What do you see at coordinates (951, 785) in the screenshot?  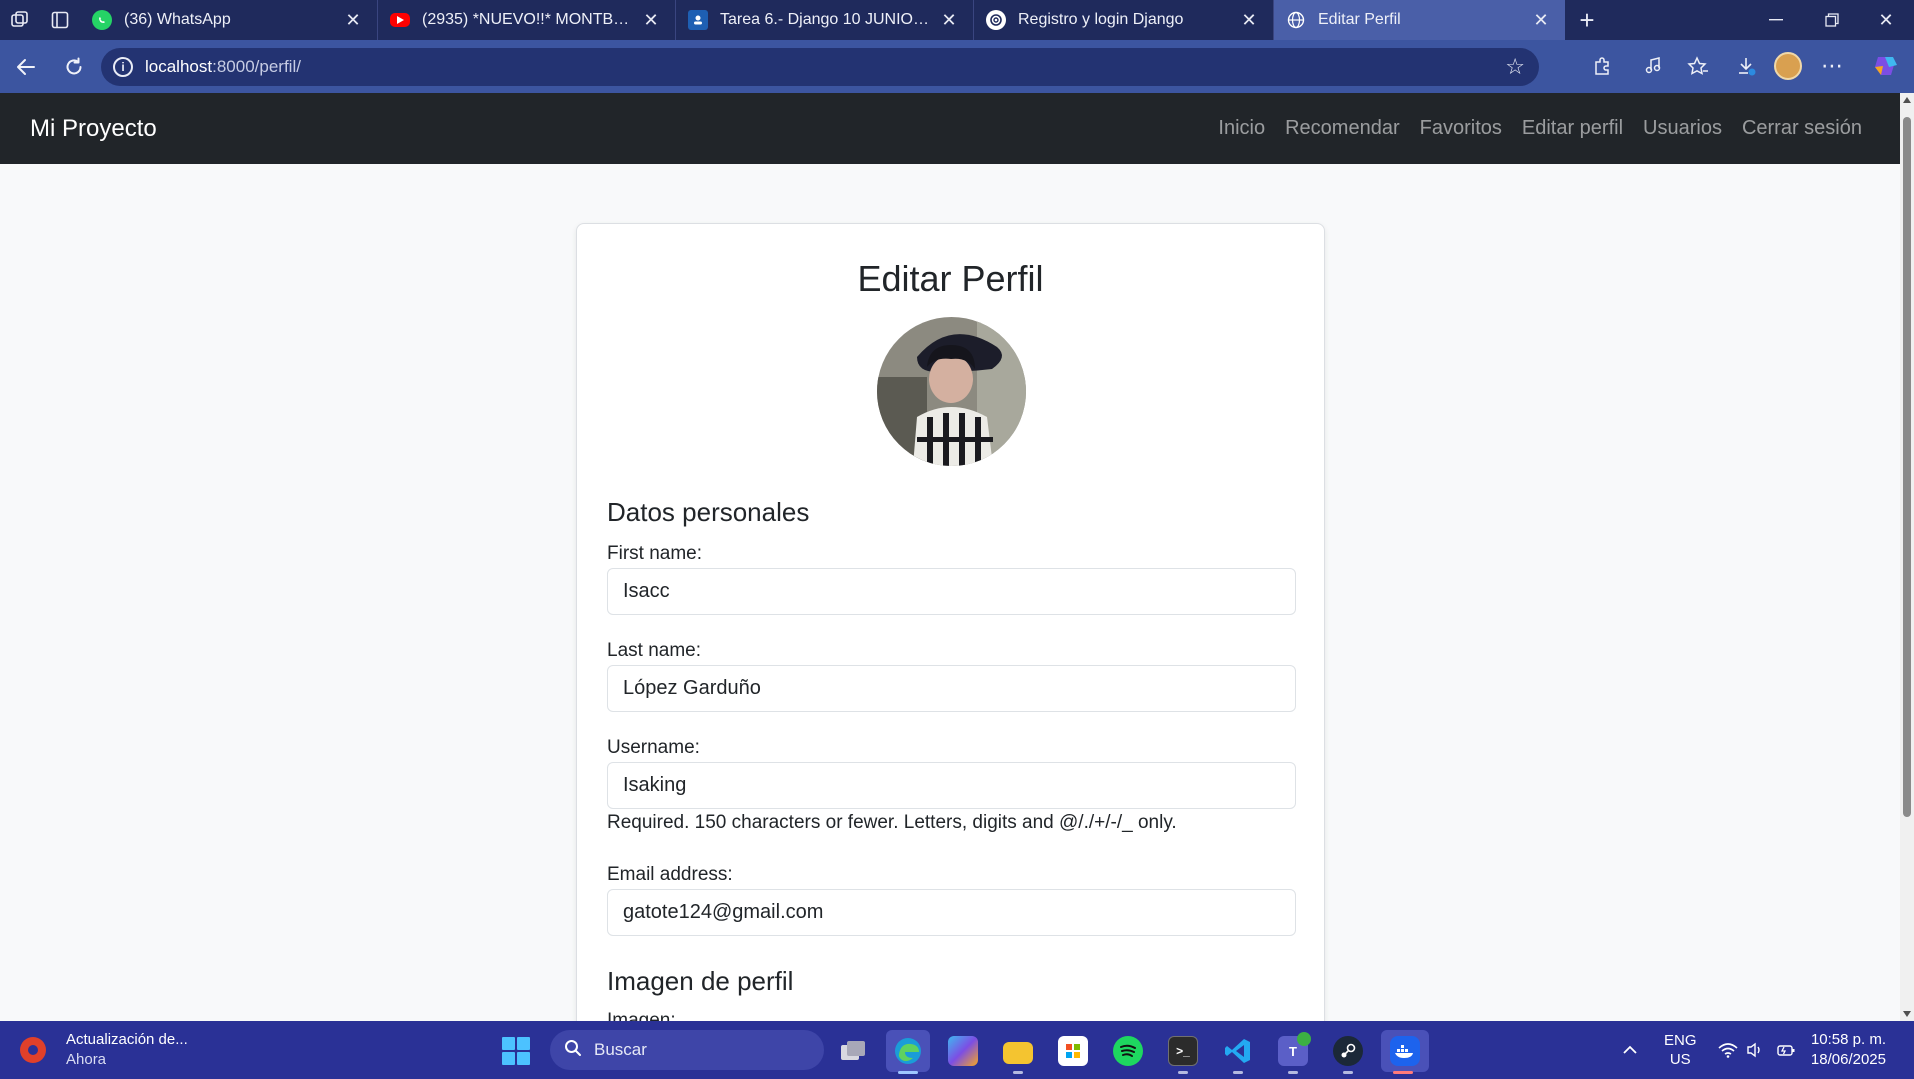 I see `username-field: Isaking` at bounding box center [951, 785].